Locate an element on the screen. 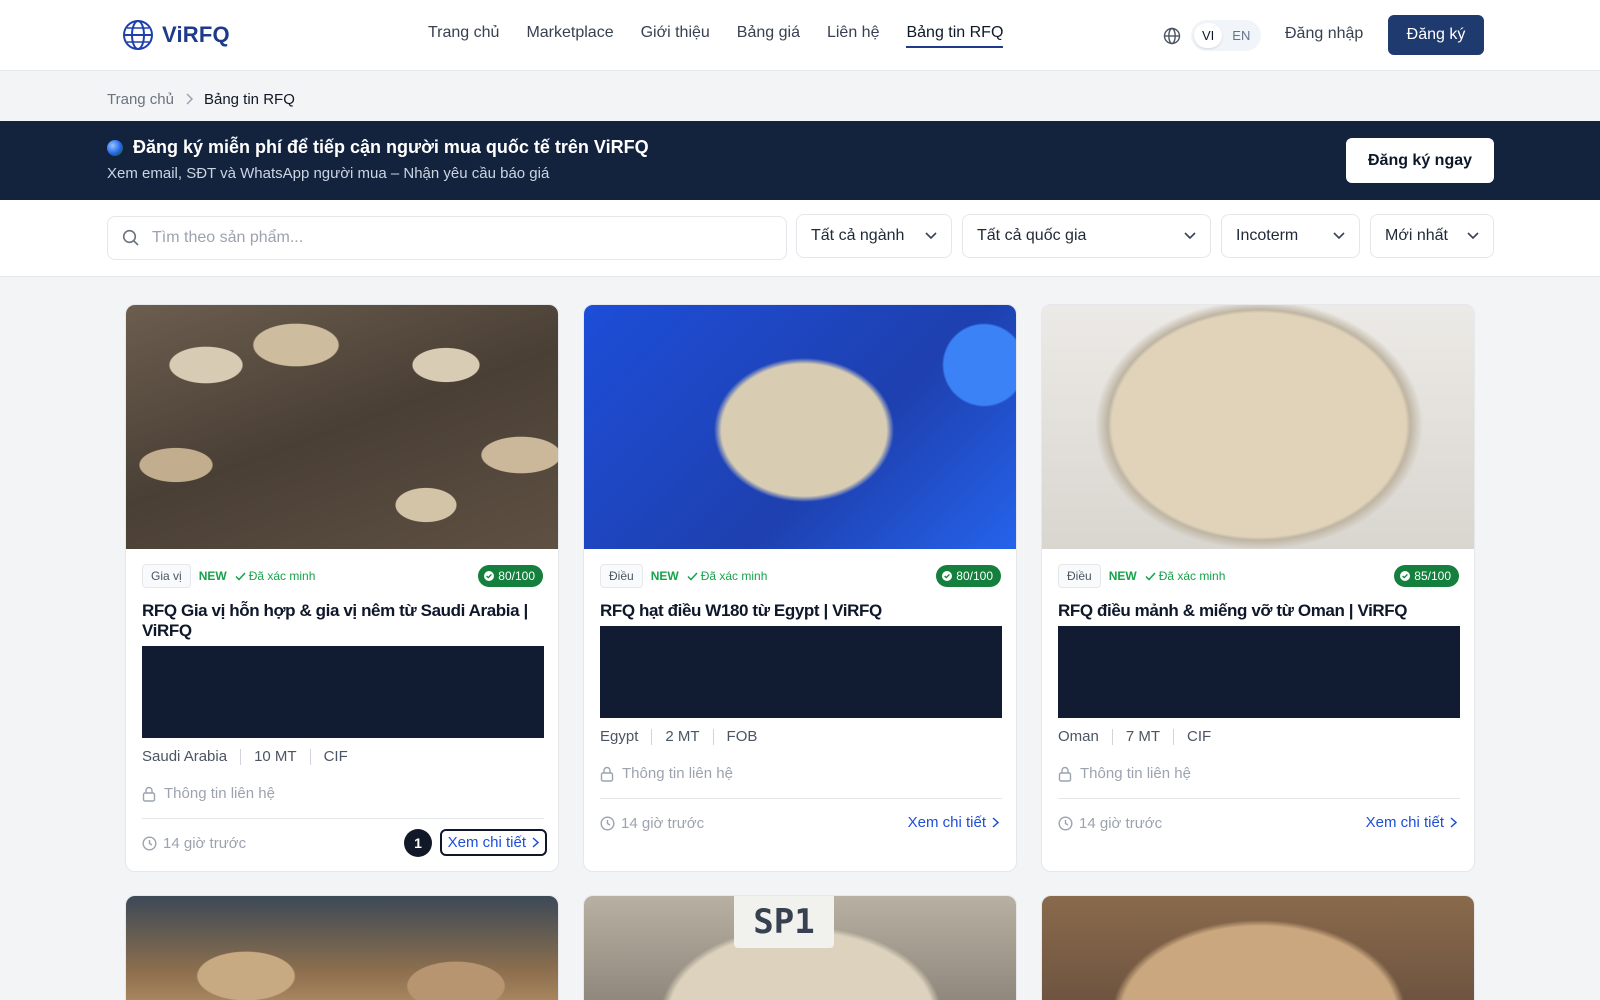 The height and width of the screenshot is (1000, 1600). sort-select: Mới nhất is located at coordinates (1432, 236).